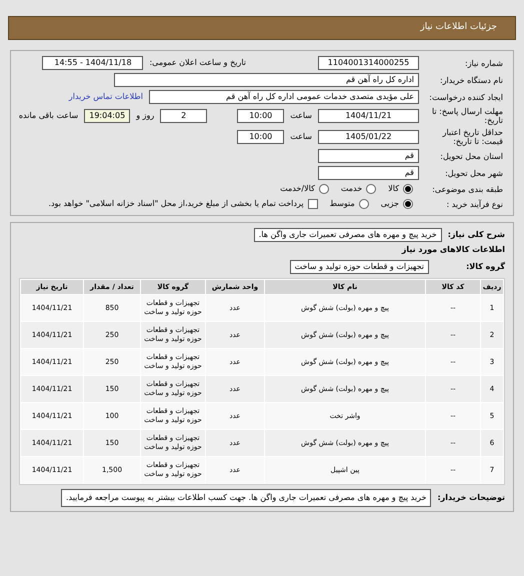 The image size is (524, 576). What do you see at coordinates (472, 137) in the screenshot?
I see `field-label: حداقل تاریخ اعتبار قیمت: تا تاریخ:` at bounding box center [472, 137].